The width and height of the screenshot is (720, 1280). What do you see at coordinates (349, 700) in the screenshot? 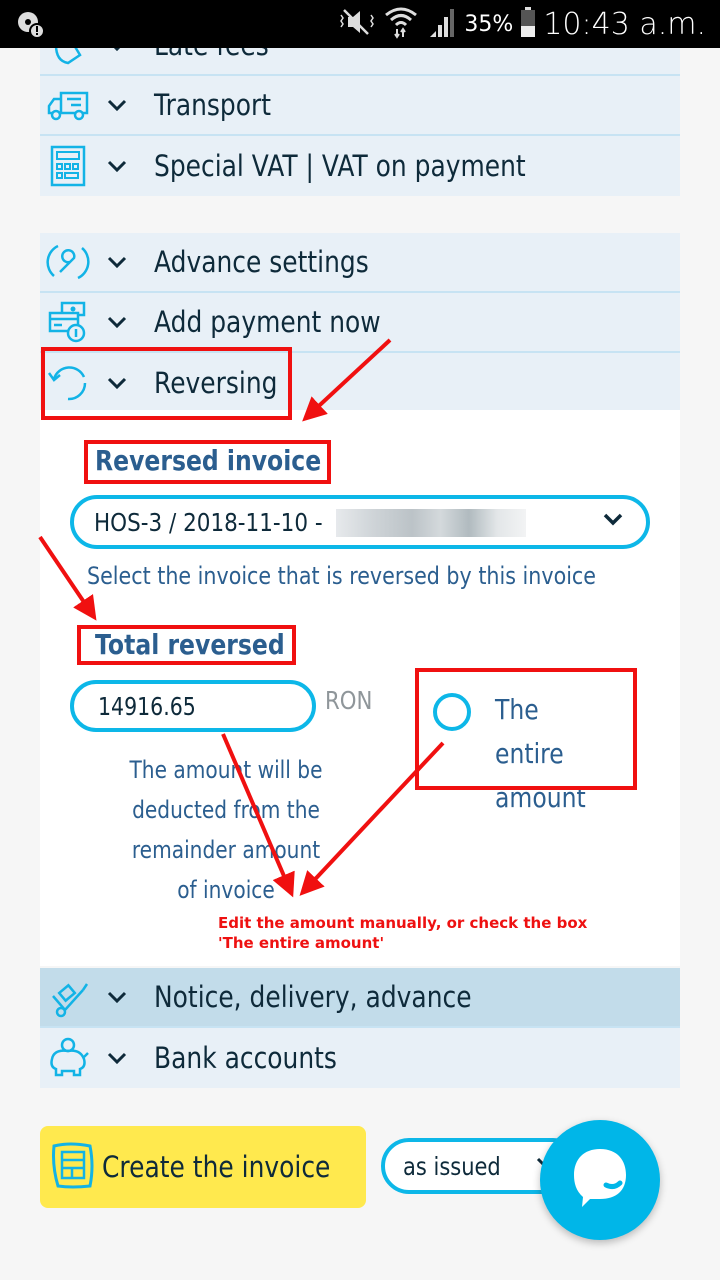
I see `currency-label: RON` at bounding box center [349, 700].